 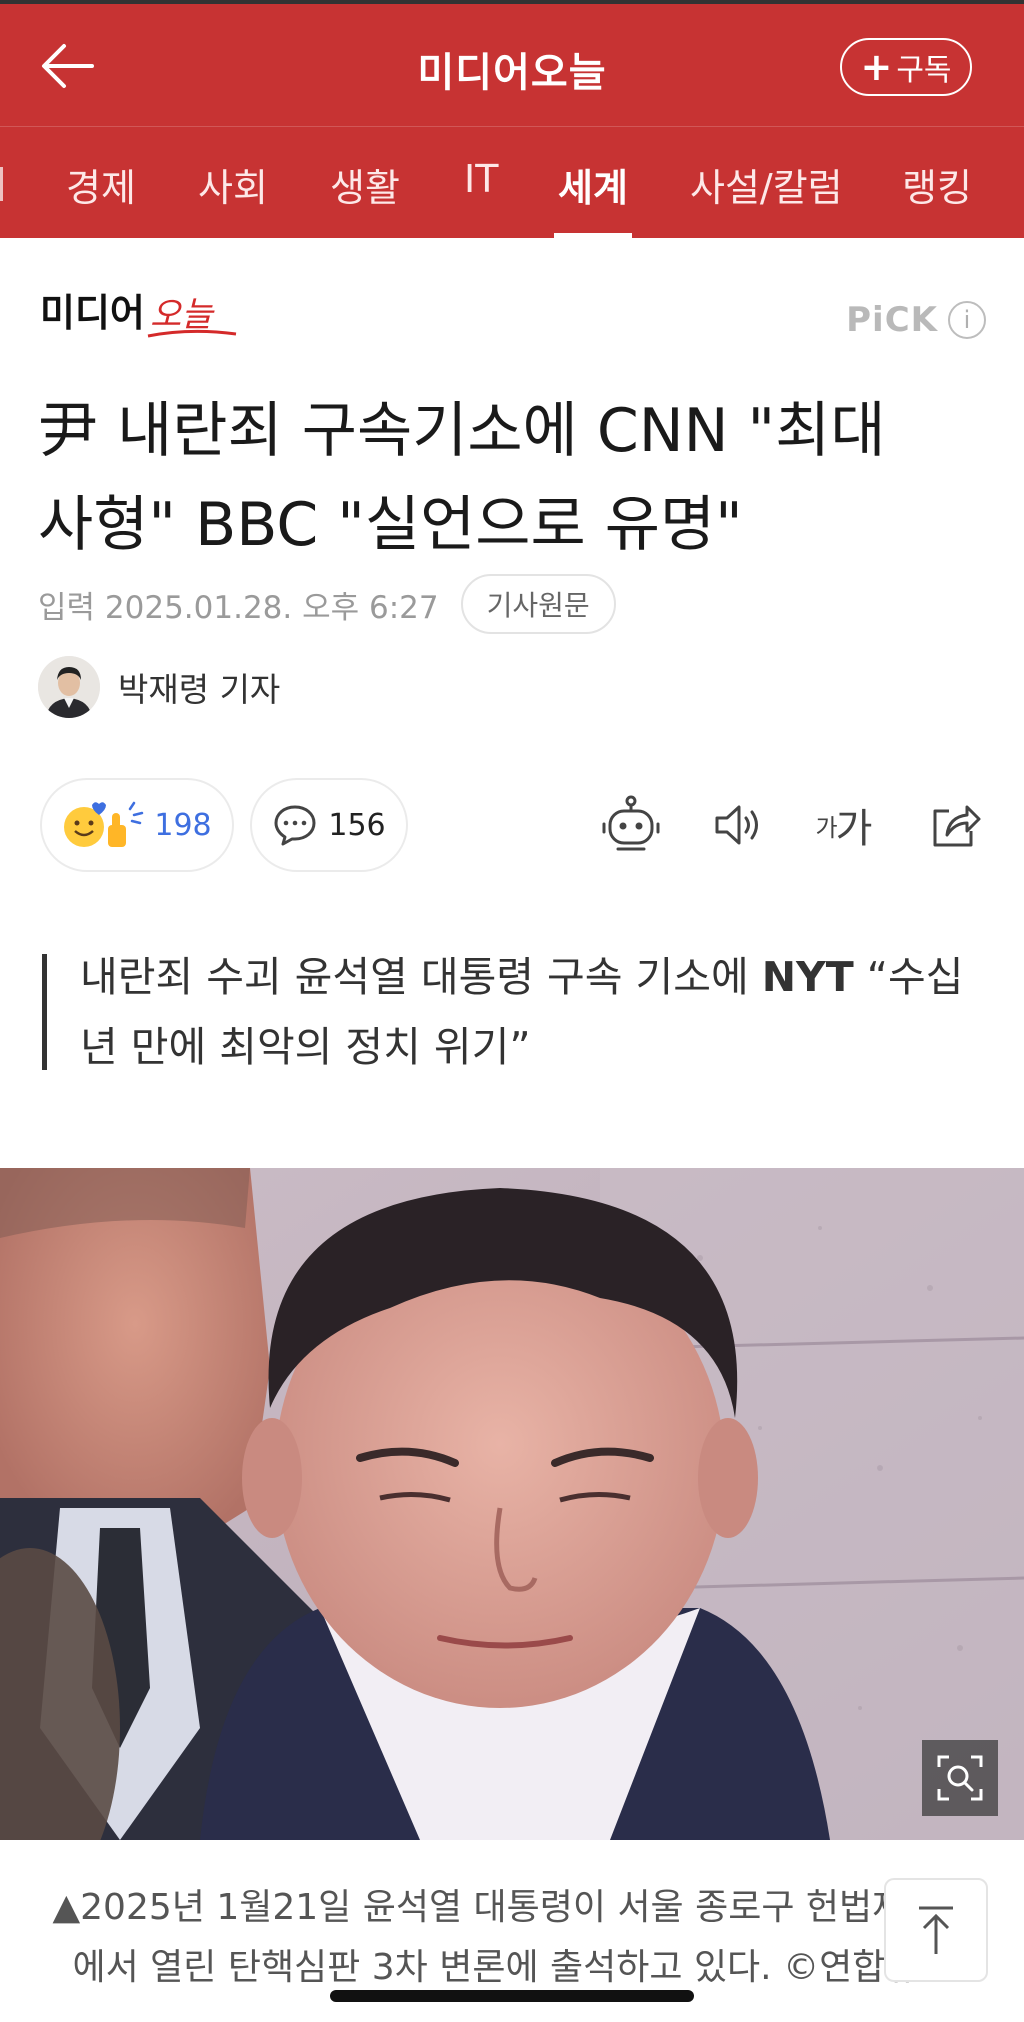 I want to click on active-tab-indicator, so click(x=593, y=236).